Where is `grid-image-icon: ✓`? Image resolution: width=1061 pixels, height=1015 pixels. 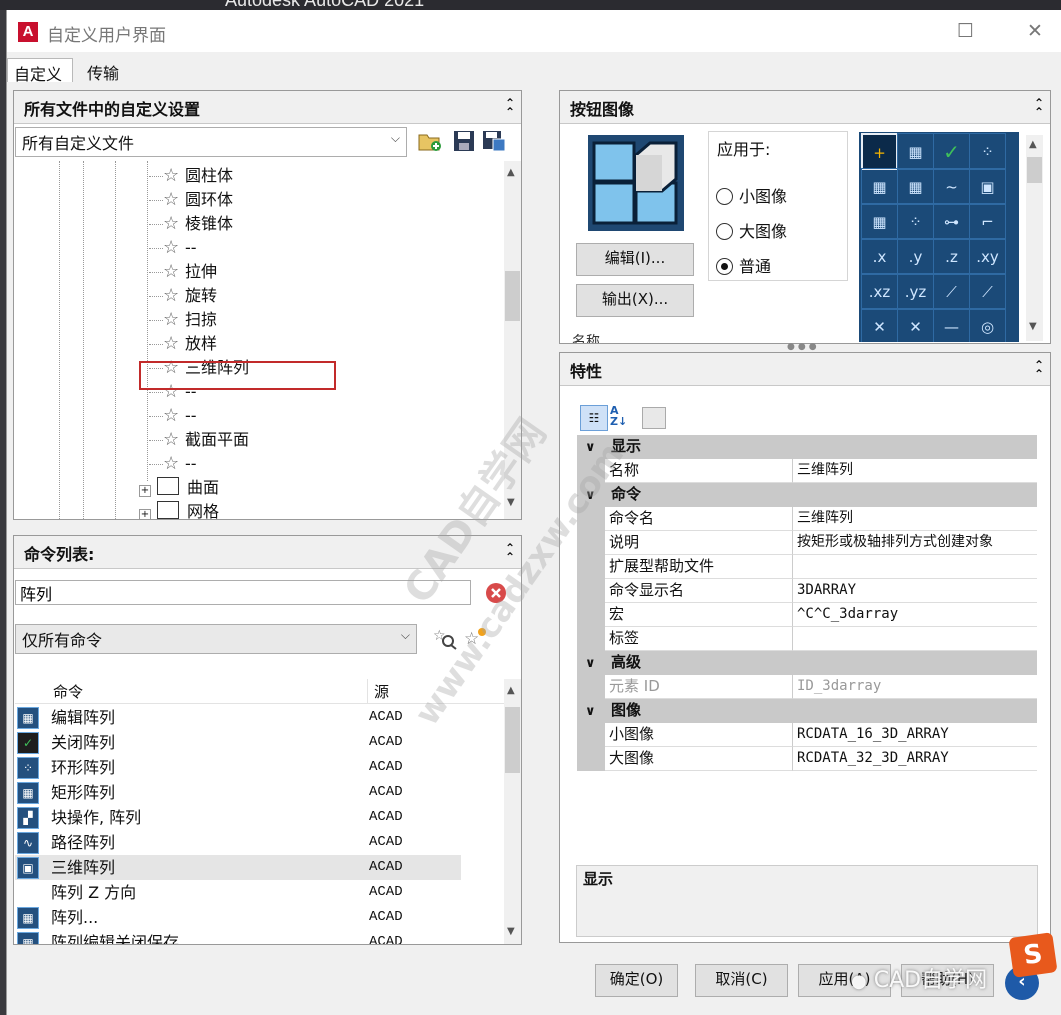 grid-image-icon: ✓ is located at coordinates (951, 151).